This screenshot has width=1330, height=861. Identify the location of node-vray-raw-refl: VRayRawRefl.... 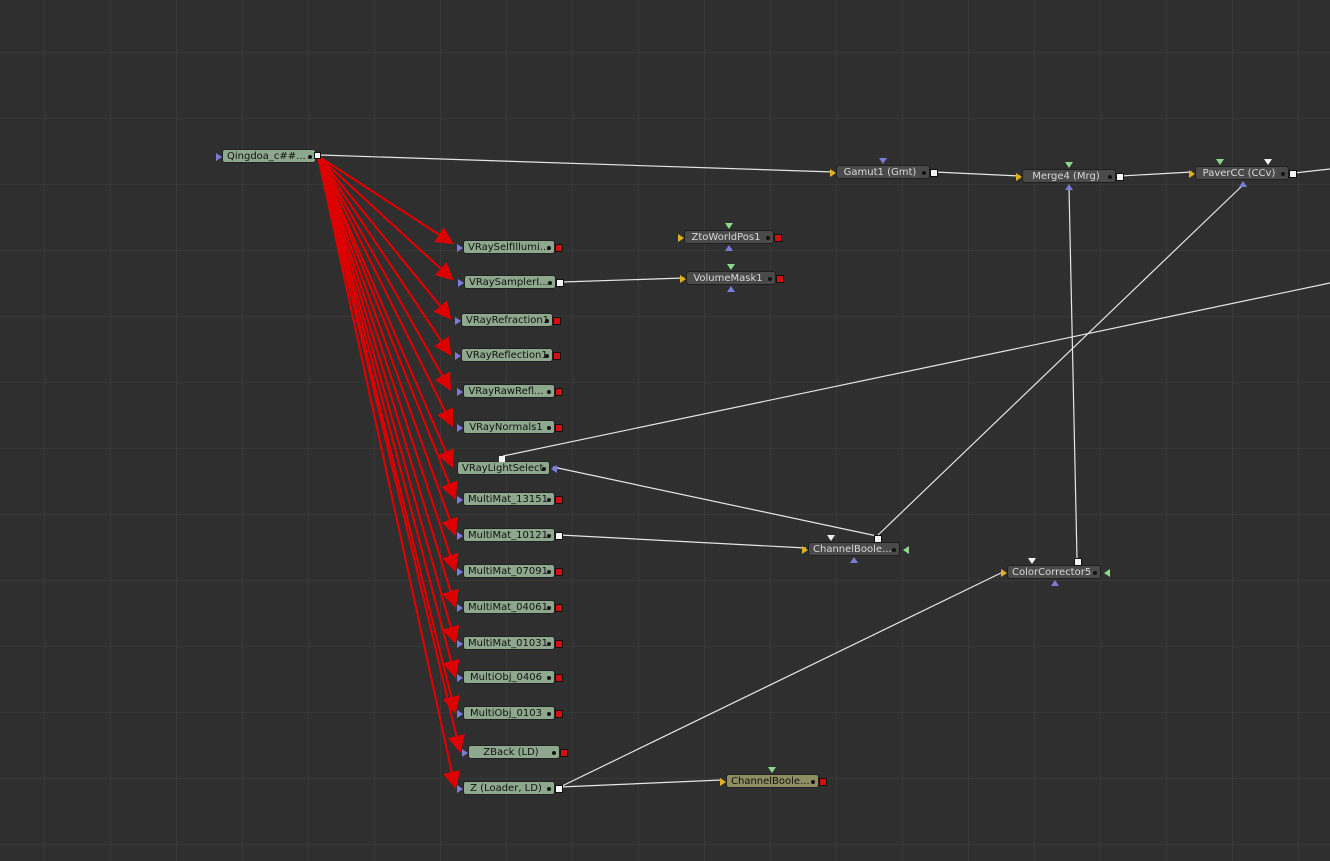
(510, 391).